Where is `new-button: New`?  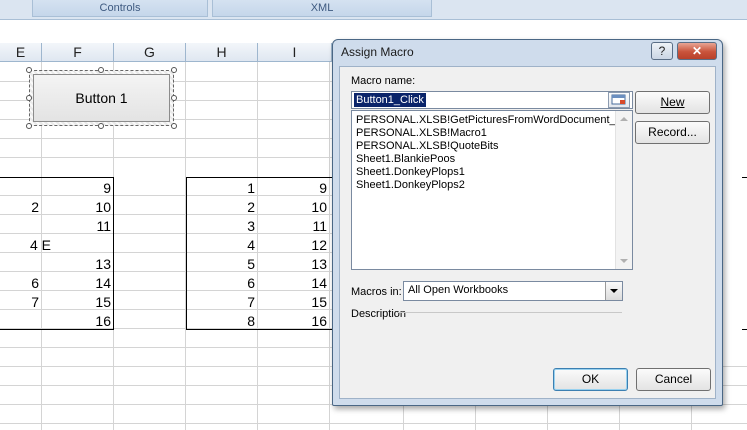 new-button: New is located at coordinates (672, 102).